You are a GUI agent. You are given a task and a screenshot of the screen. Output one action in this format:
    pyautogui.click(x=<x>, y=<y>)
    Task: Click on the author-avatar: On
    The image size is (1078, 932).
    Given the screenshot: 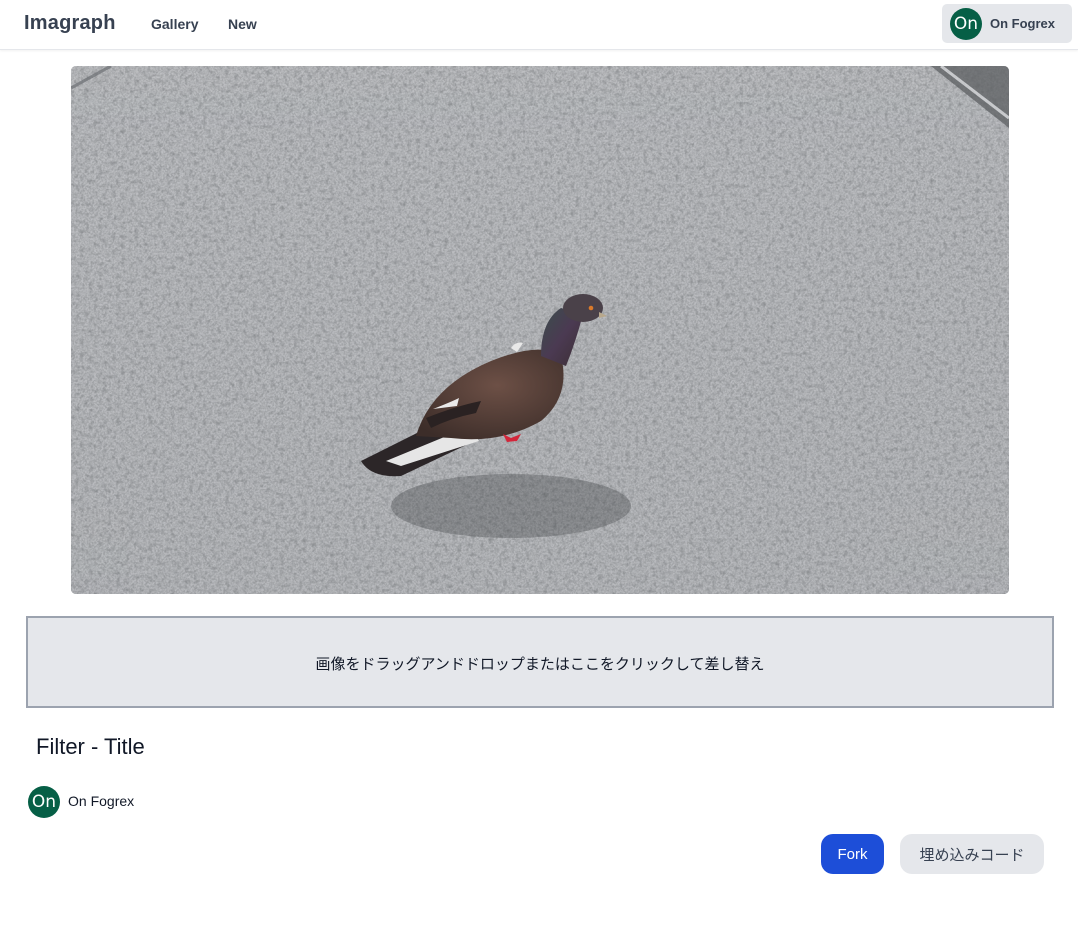 What is the action you would take?
    pyautogui.click(x=44, y=802)
    